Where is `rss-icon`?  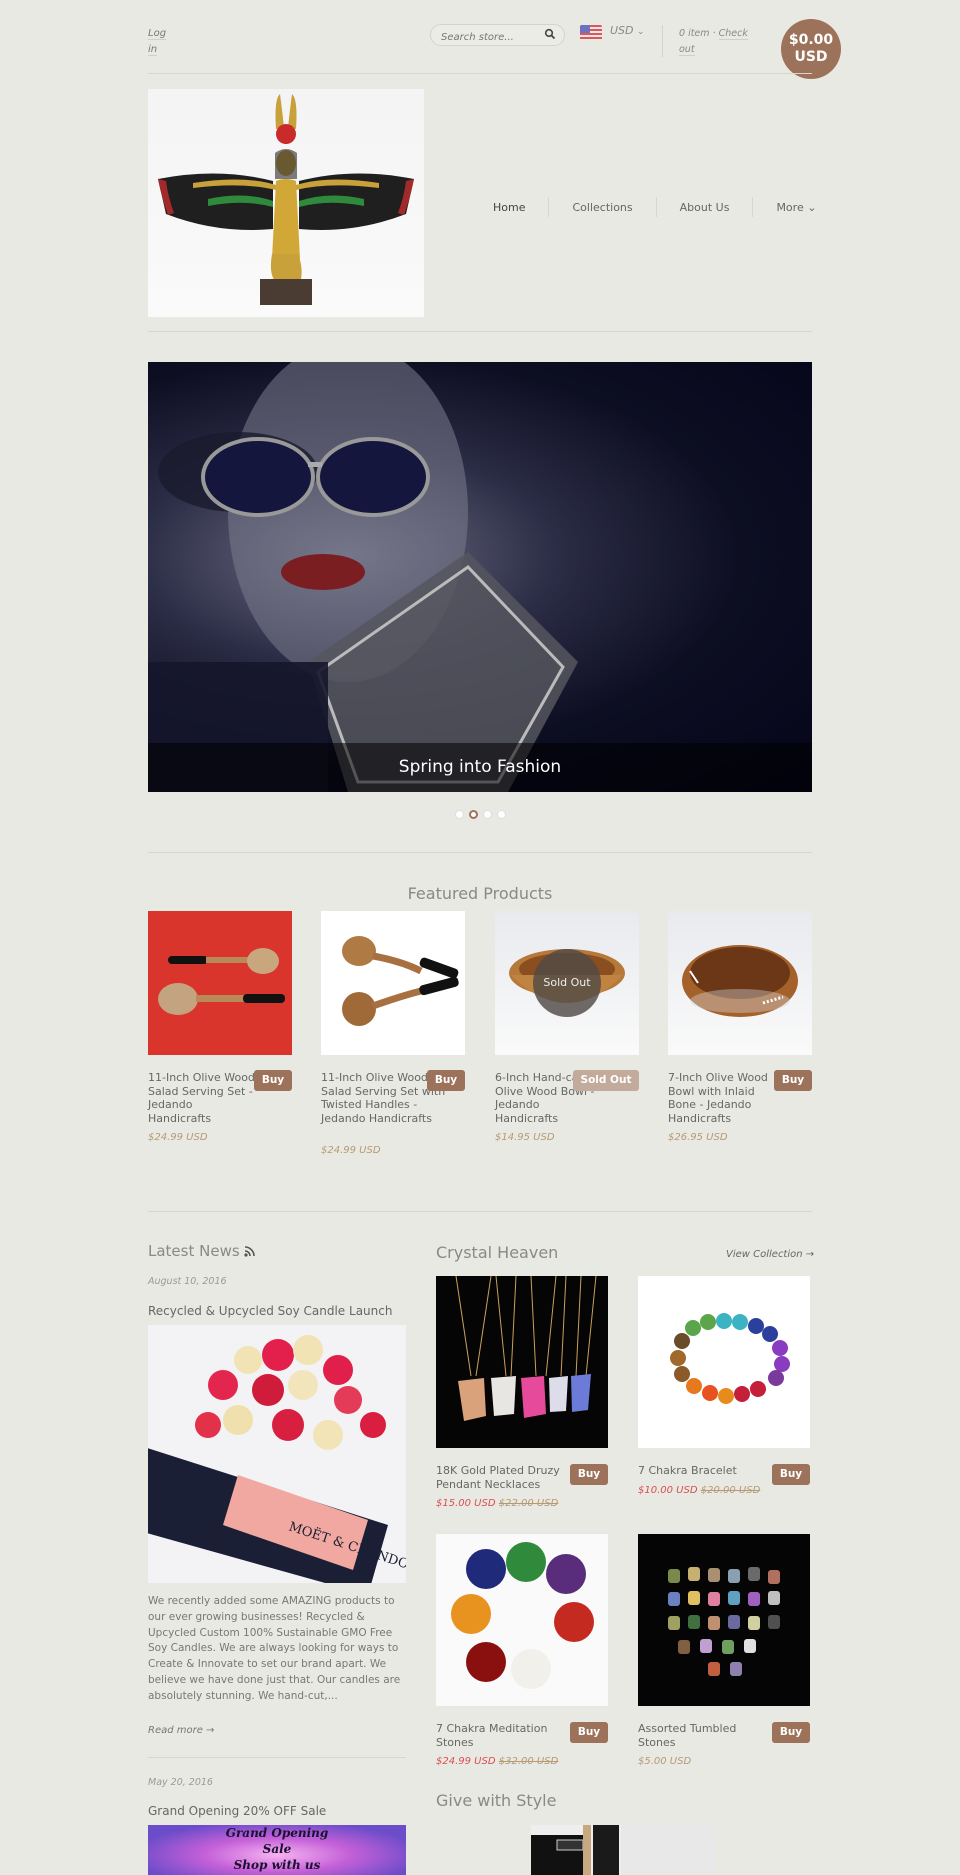 rss-icon is located at coordinates (250, 1251).